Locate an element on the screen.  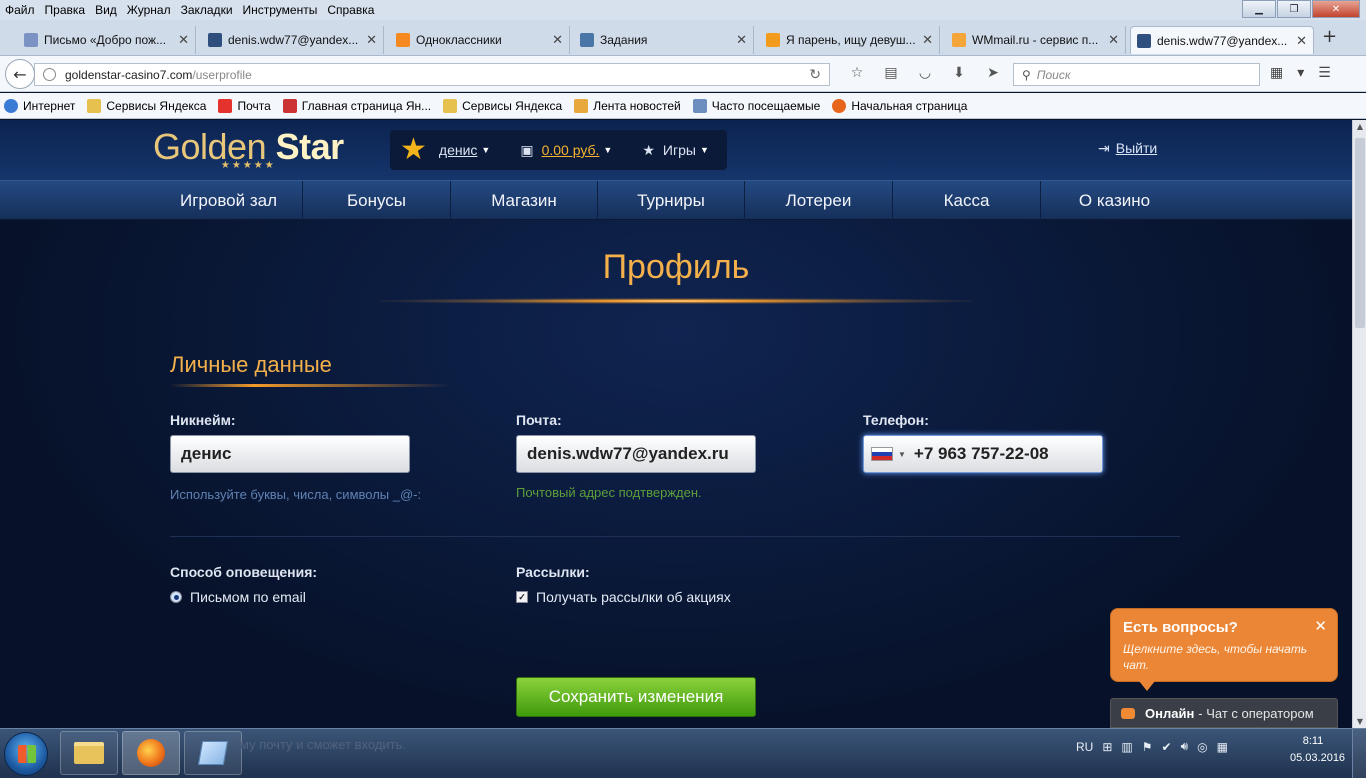
nav-lotteries: Лотереи is located at coordinates (818, 200).